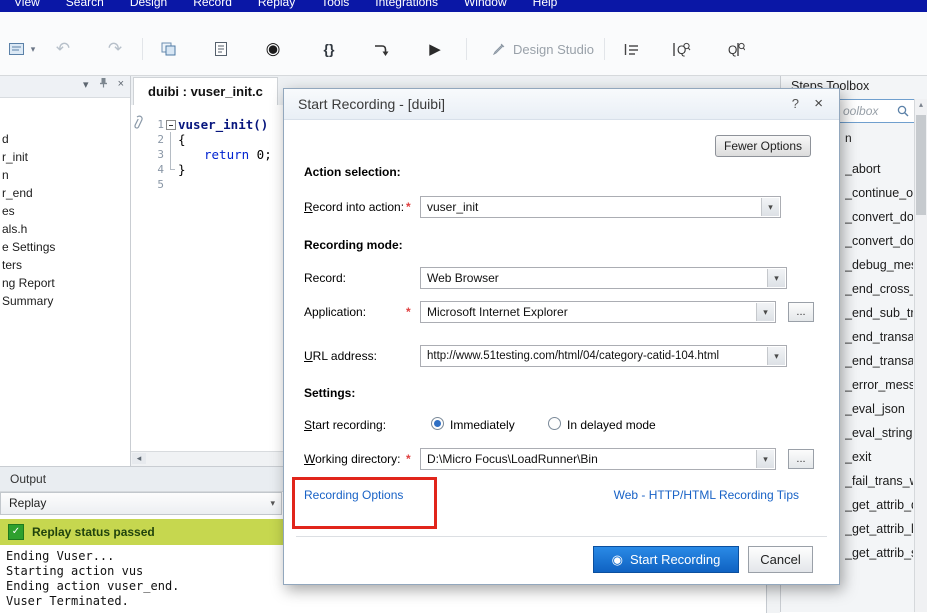 The image size is (927, 613). What do you see at coordinates (879, 241) in the screenshot?
I see `steps-list-item: _convert_double` at bounding box center [879, 241].